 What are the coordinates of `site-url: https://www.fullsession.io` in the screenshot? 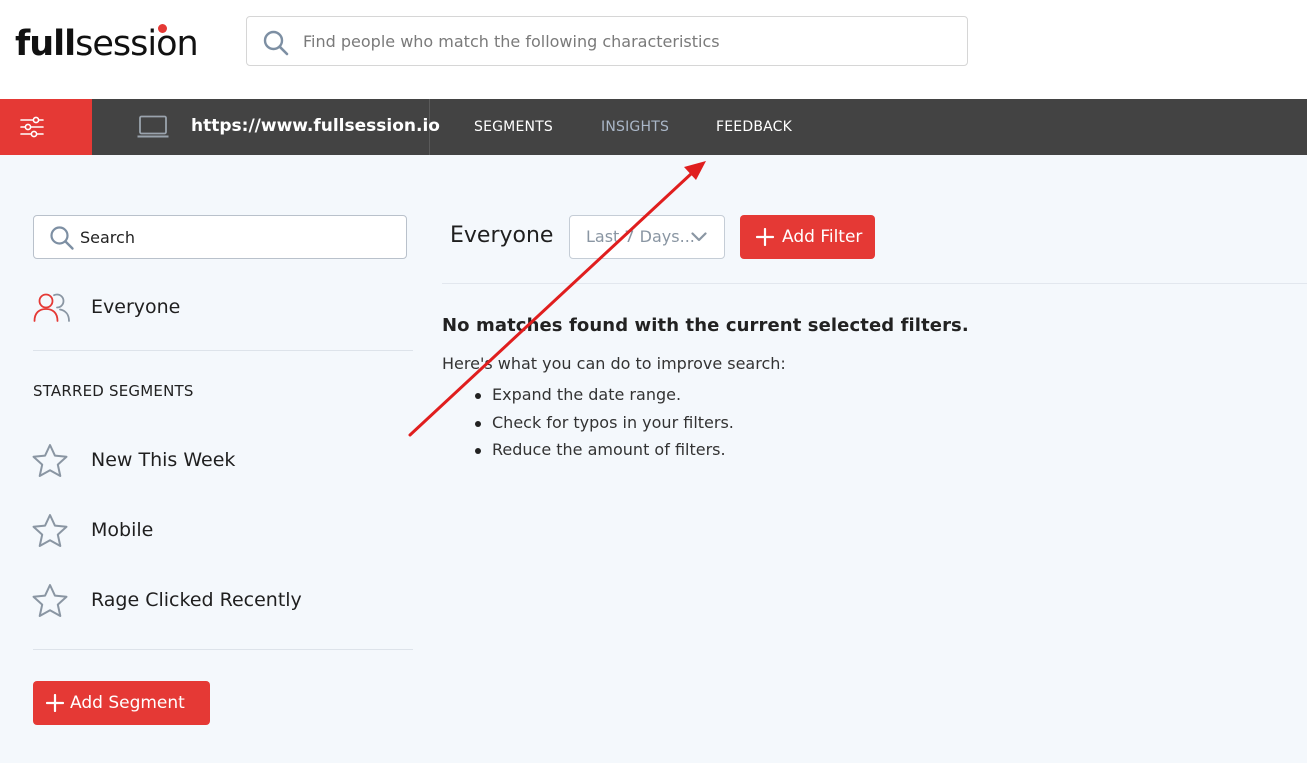 It's located at (315, 126).